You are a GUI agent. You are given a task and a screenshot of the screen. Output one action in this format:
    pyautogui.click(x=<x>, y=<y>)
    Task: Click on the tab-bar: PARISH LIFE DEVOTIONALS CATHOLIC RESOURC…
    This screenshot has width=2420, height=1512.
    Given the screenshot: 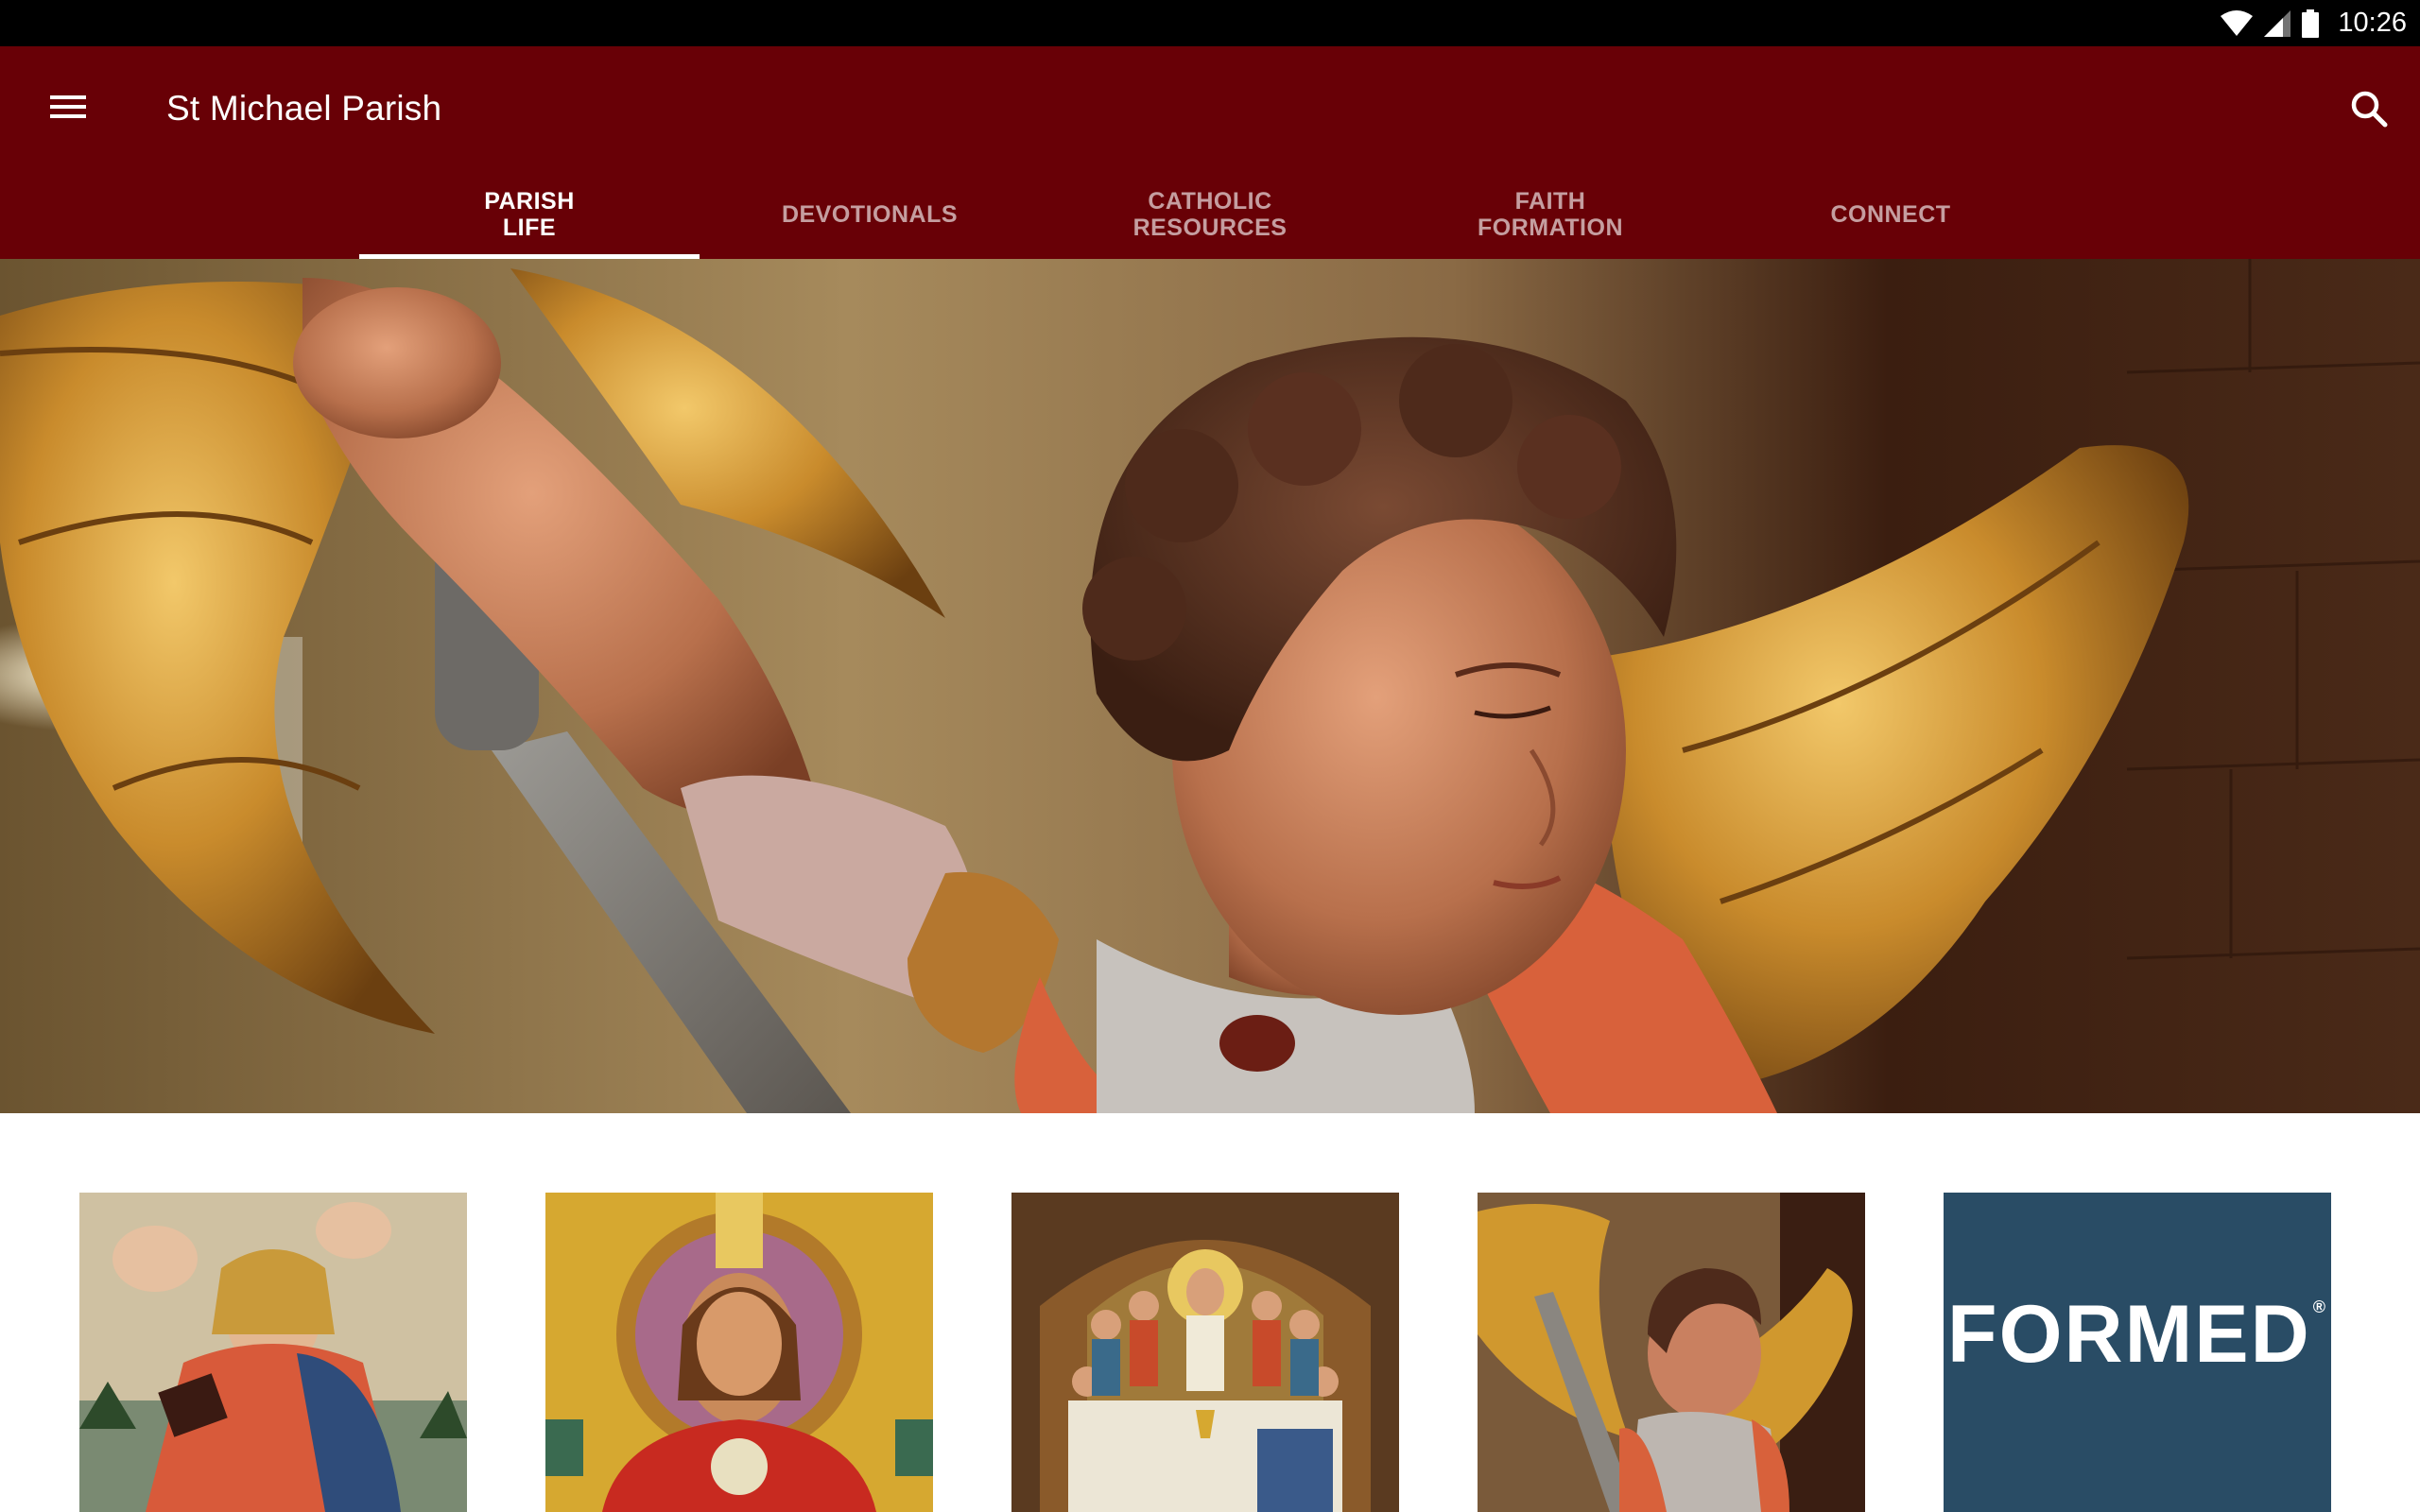 What is the action you would take?
    pyautogui.click(x=1210, y=214)
    